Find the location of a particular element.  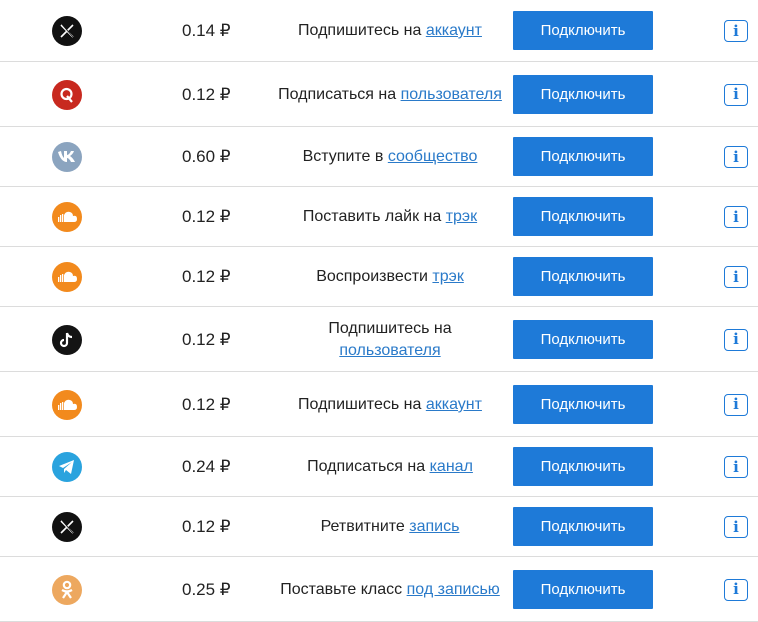

task-description: Воспроизвести трэк is located at coordinates (390, 277).